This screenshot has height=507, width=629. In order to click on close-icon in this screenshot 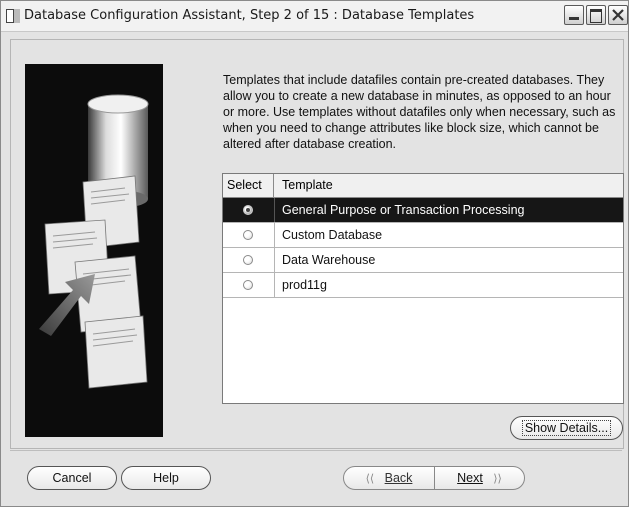, I will do `click(618, 15)`.